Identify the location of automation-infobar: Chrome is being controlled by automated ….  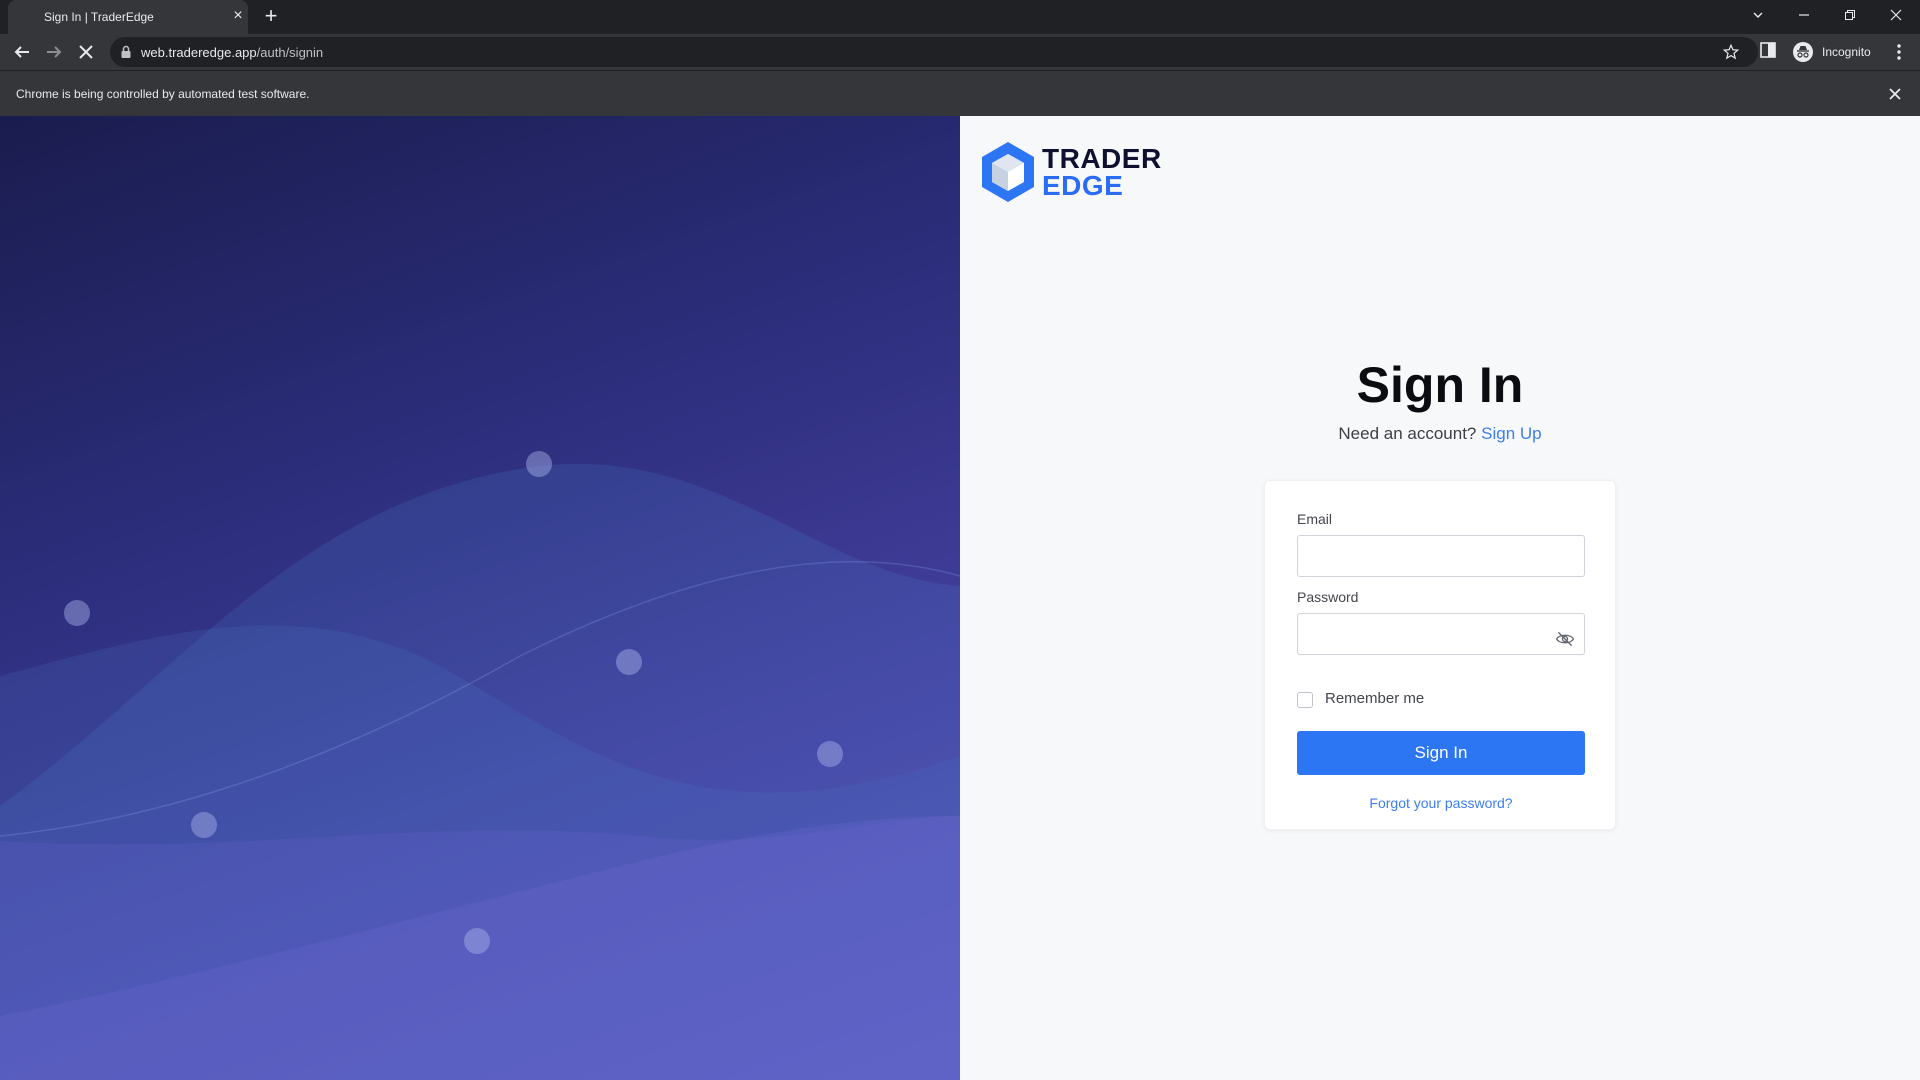
(960, 93).